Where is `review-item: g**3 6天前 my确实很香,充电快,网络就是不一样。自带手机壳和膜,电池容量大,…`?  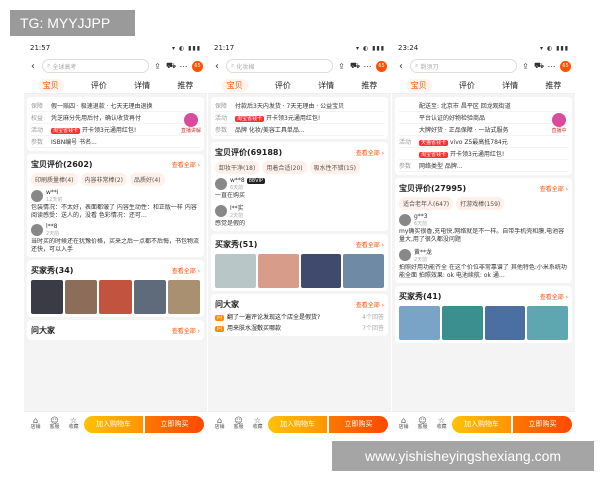
review-item: g**3 6天前 my确实很香,充电快,网络就是不一样。自带手机壳和膜,电池容量大,… is located at coordinates (483, 228).